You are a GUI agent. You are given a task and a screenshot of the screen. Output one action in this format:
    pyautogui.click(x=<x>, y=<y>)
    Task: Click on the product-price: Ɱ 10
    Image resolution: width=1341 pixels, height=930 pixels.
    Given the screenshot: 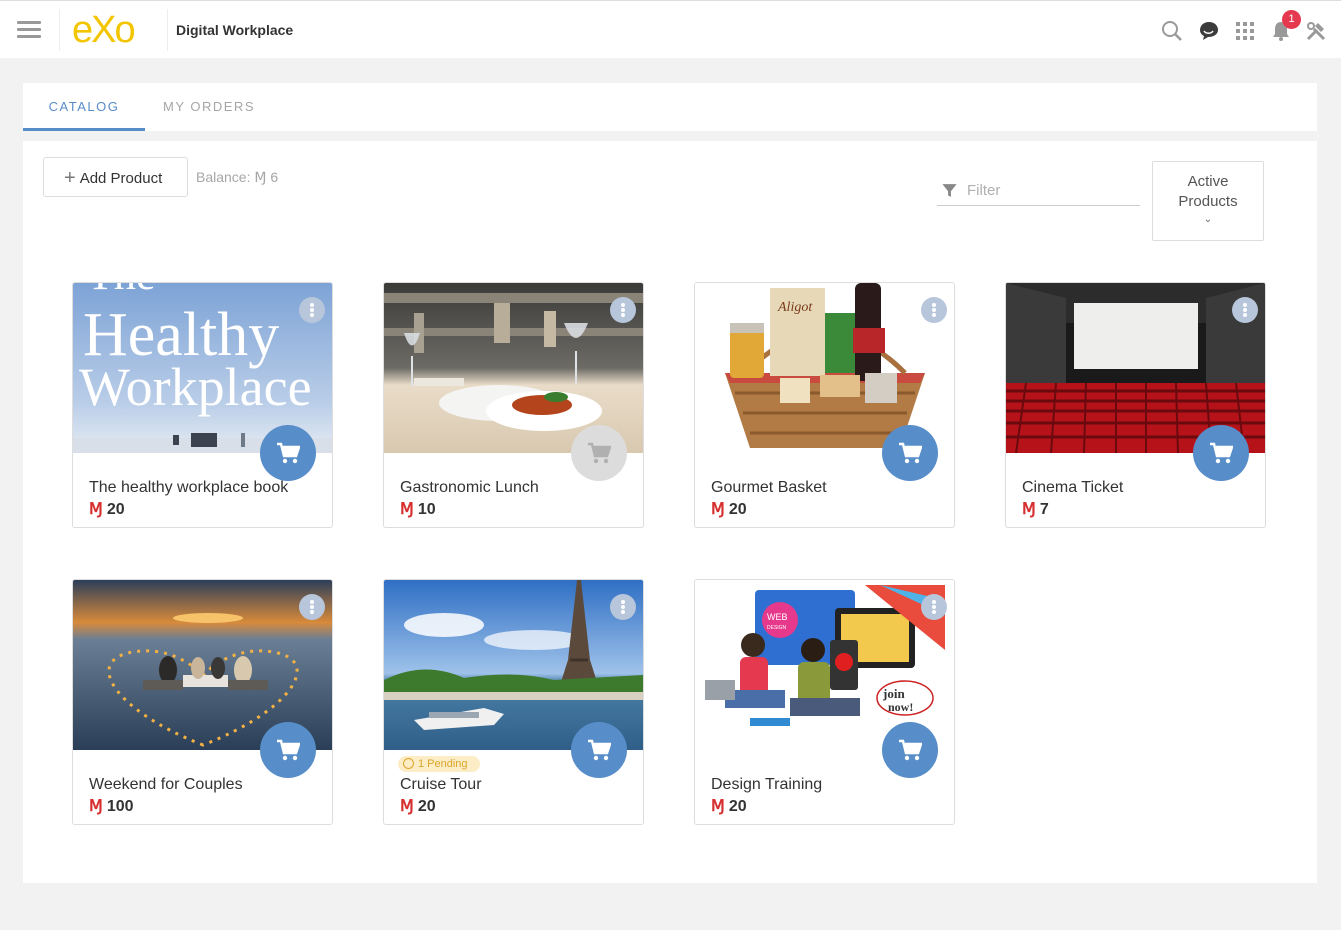 What is the action you would take?
    pyautogui.click(x=418, y=509)
    